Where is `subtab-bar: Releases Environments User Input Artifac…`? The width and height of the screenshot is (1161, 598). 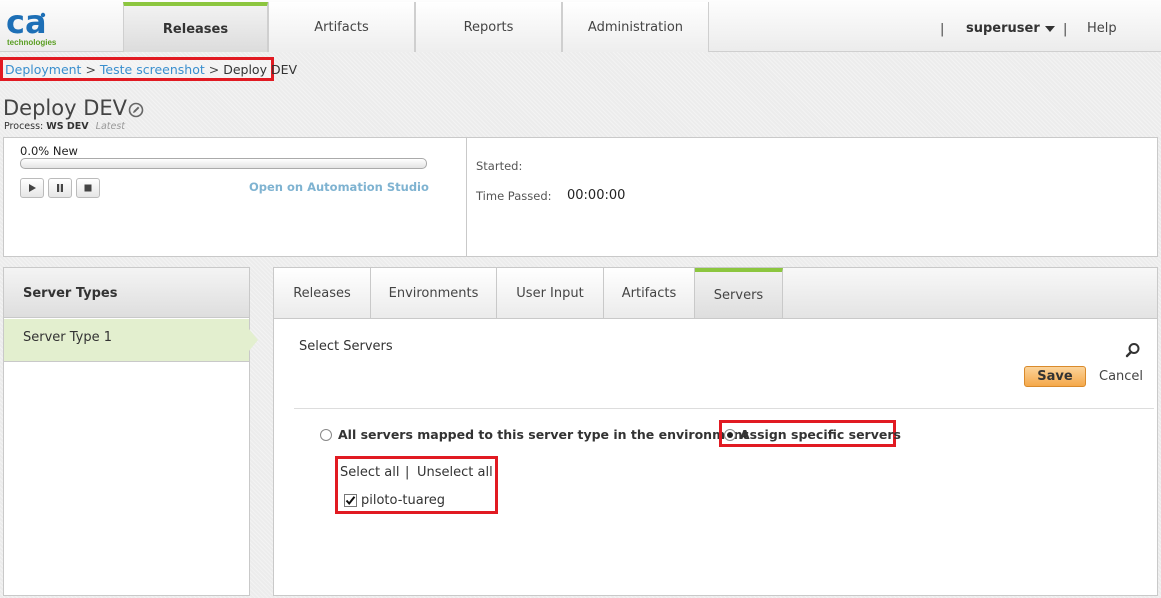
subtab-bar: Releases Environments User Input Artifac… is located at coordinates (715, 293).